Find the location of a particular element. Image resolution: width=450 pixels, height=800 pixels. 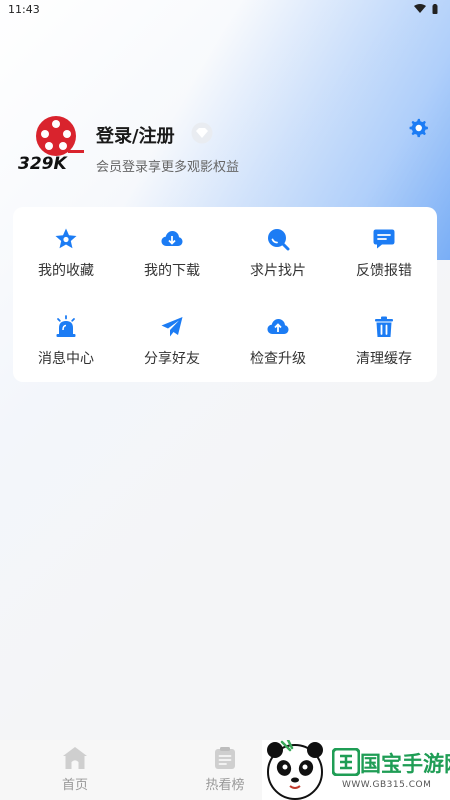

favorite-star-icon is located at coordinates (66, 238).